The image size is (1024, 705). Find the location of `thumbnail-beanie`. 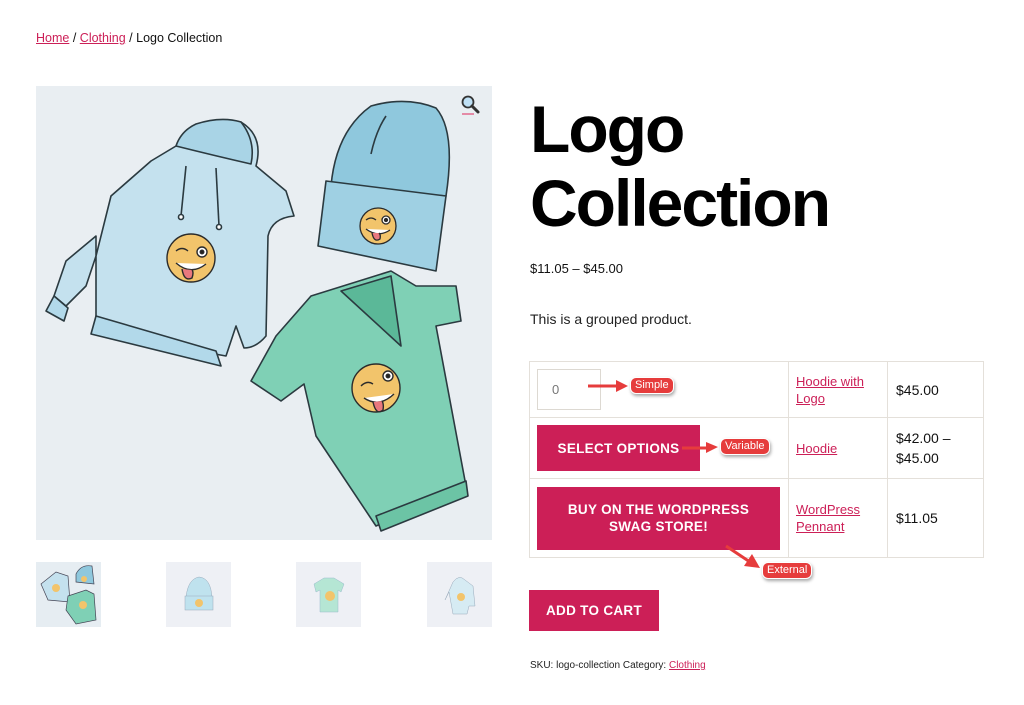

thumbnail-beanie is located at coordinates (198, 594).